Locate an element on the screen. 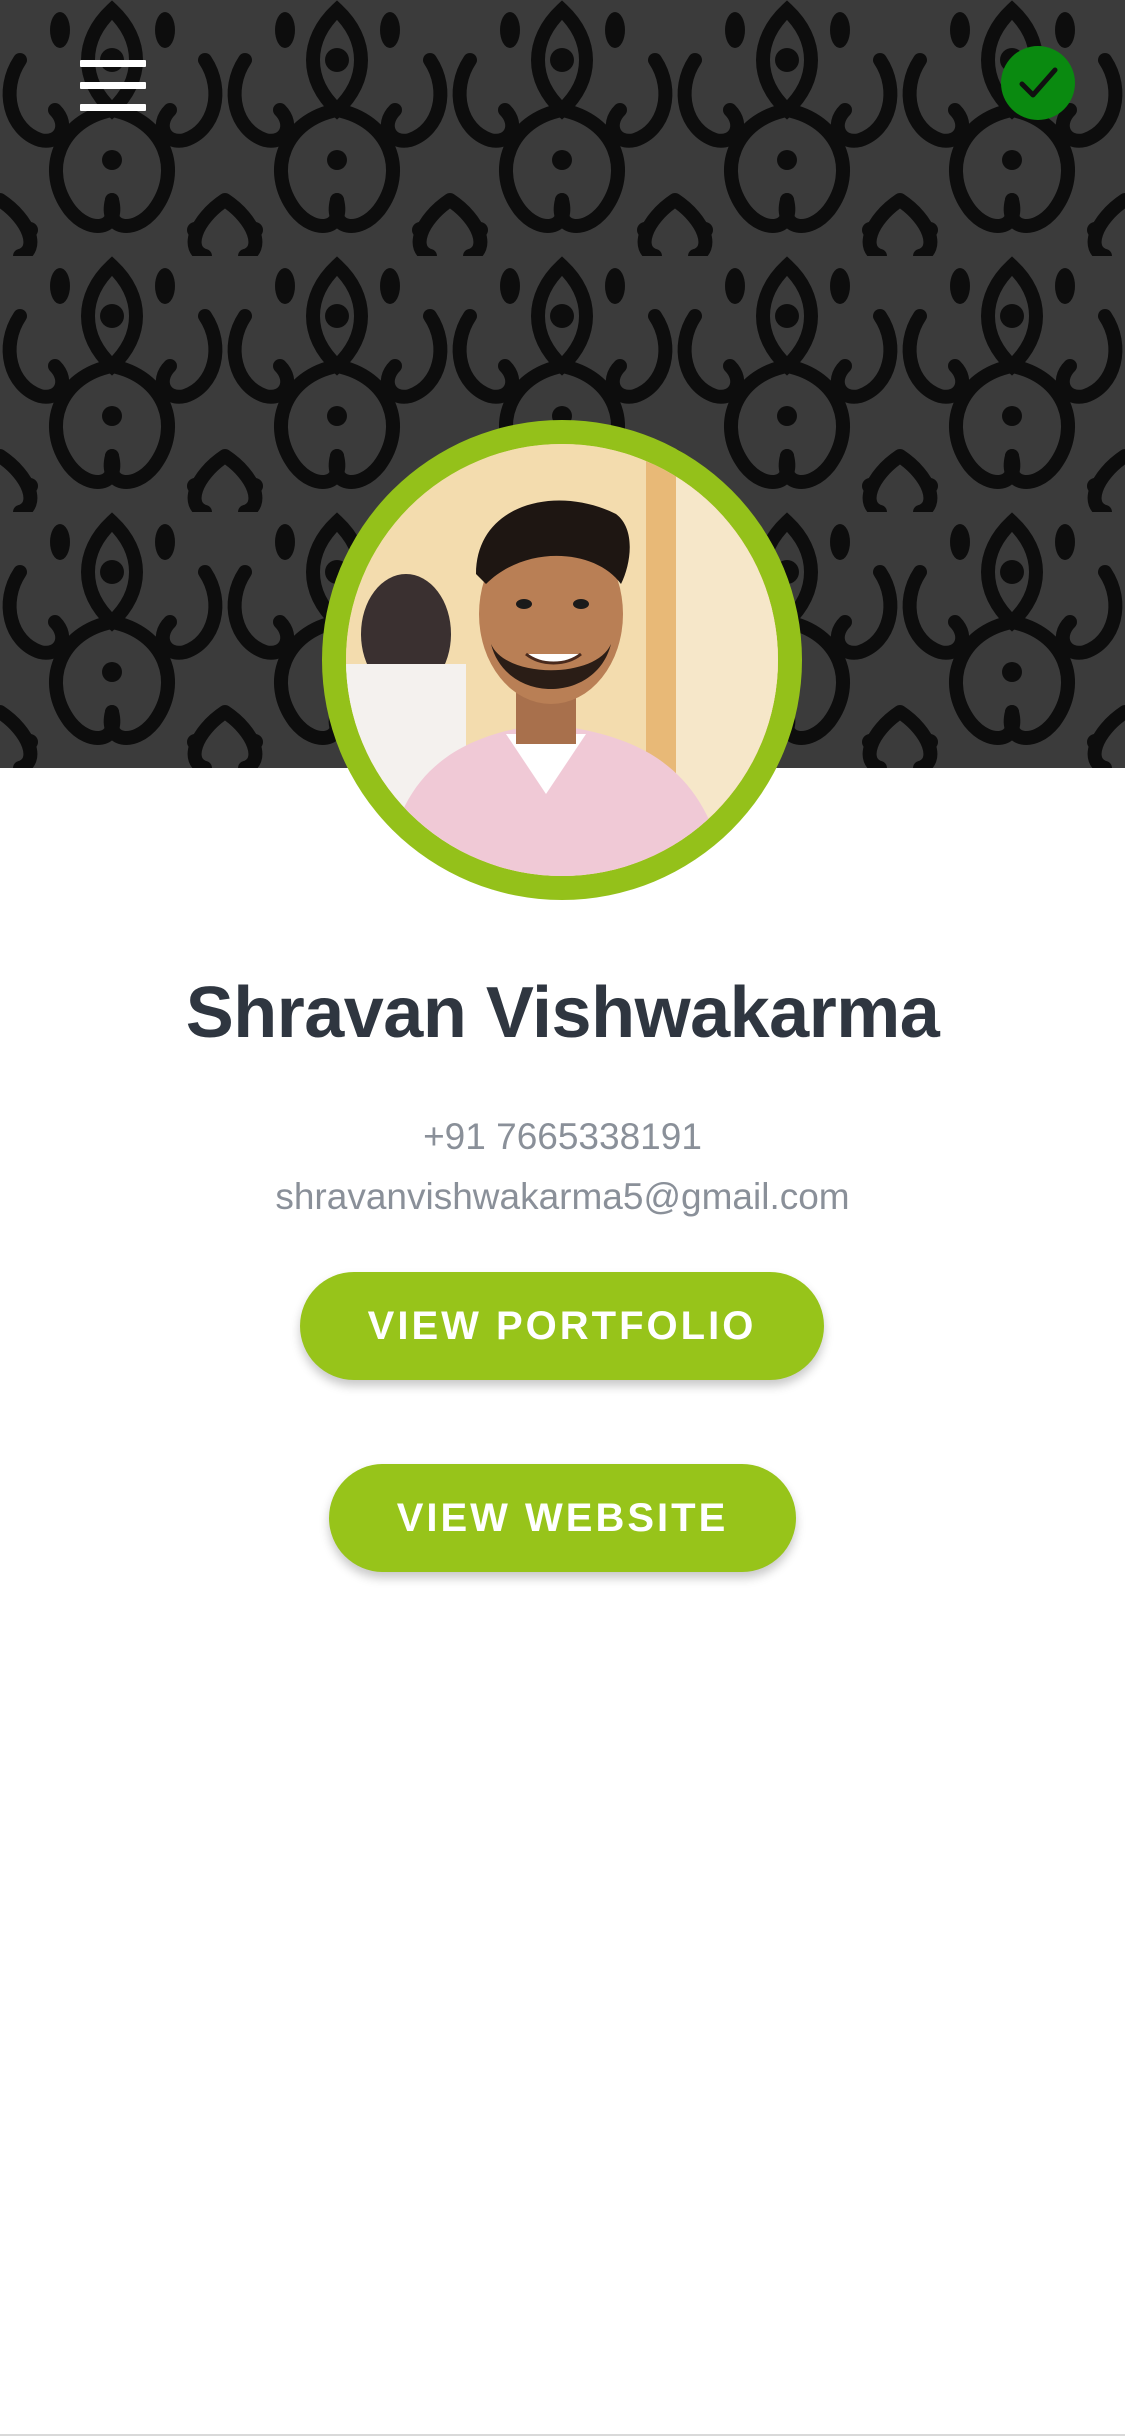 This screenshot has height=2436, width=1125. profile-name: Shravan Vishwakarma is located at coordinates (562, 1013).